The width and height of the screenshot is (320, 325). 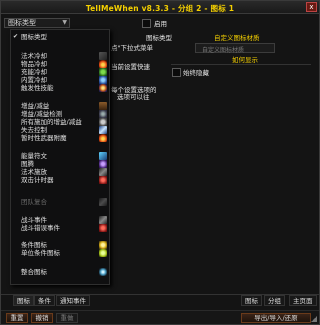 What do you see at coordinates (103, 72) in the screenshot?
I see `green-icon` at bounding box center [103, 72].